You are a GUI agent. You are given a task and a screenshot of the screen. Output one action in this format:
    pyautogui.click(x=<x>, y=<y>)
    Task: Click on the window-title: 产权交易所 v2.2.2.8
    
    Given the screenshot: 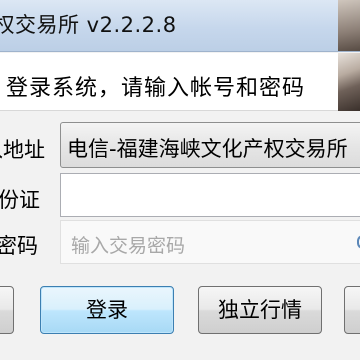 What is the action you would take?
    pyautogui.click(x=88, y=25)
    